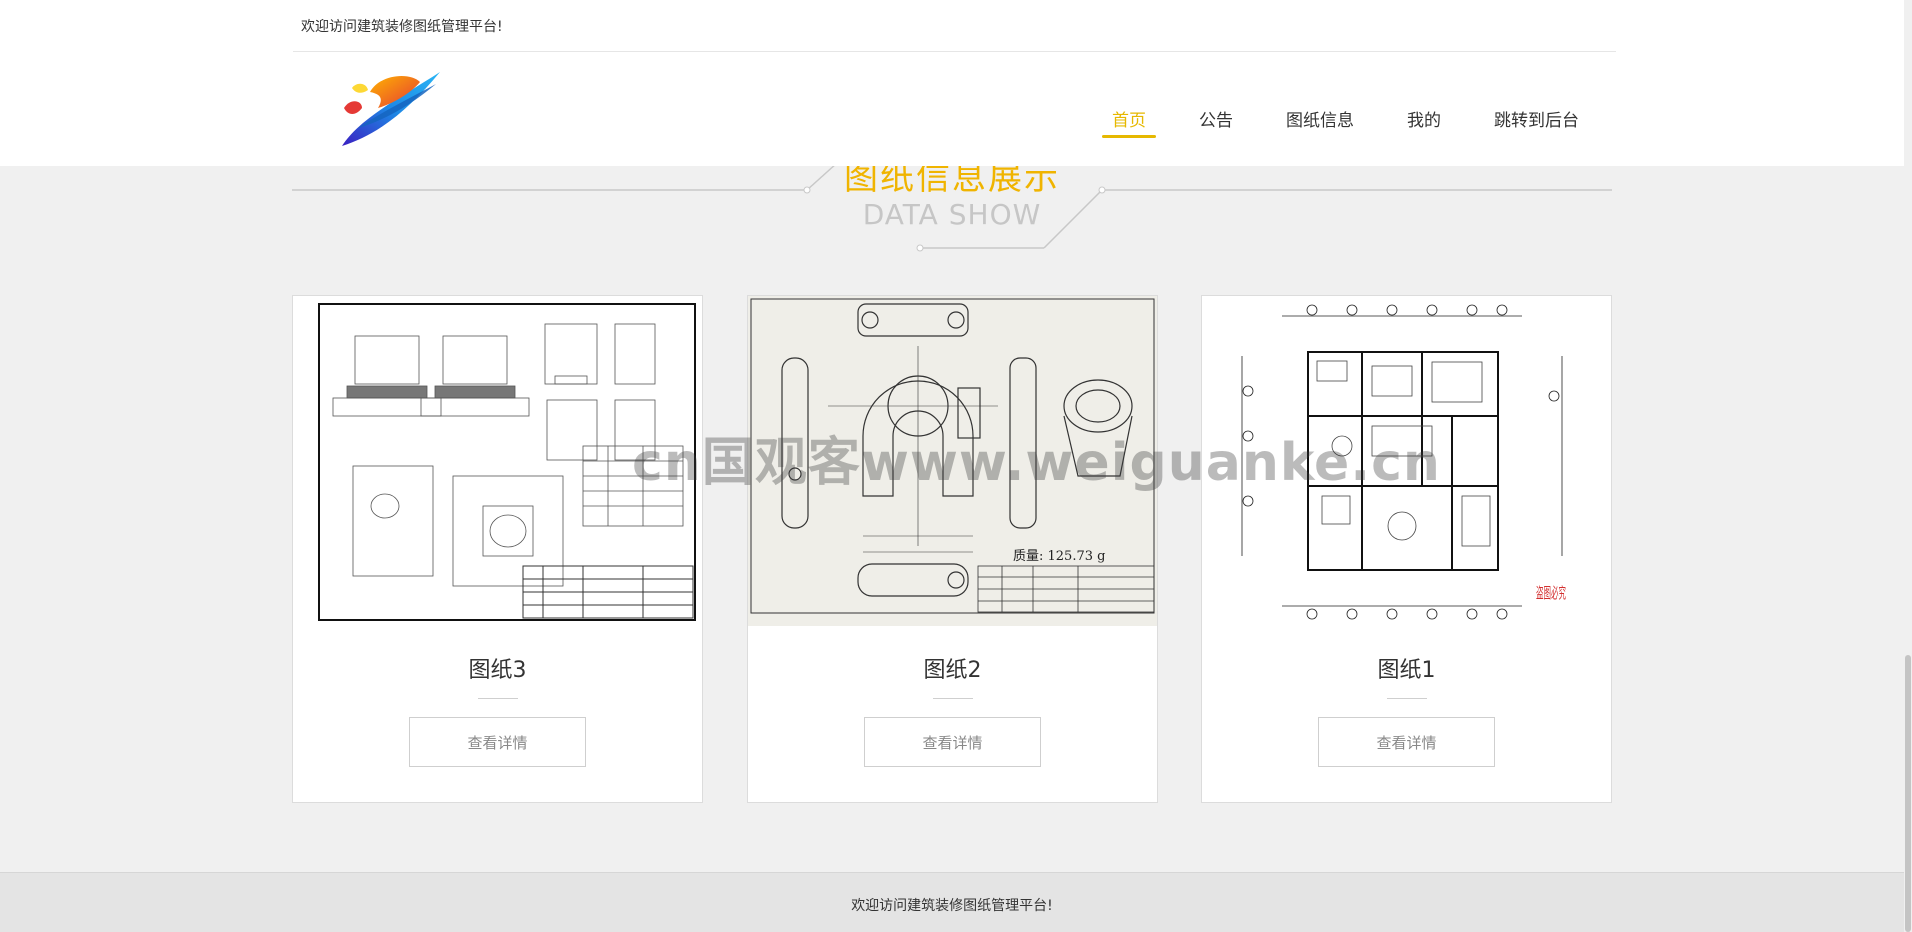 Image resolution: width=1912 pixels, height=932 pixels. What do you see at coordinates (1908, 793) in the screenshot?
I see `scrollbar-thumb` at bounding box center [1908, 793].